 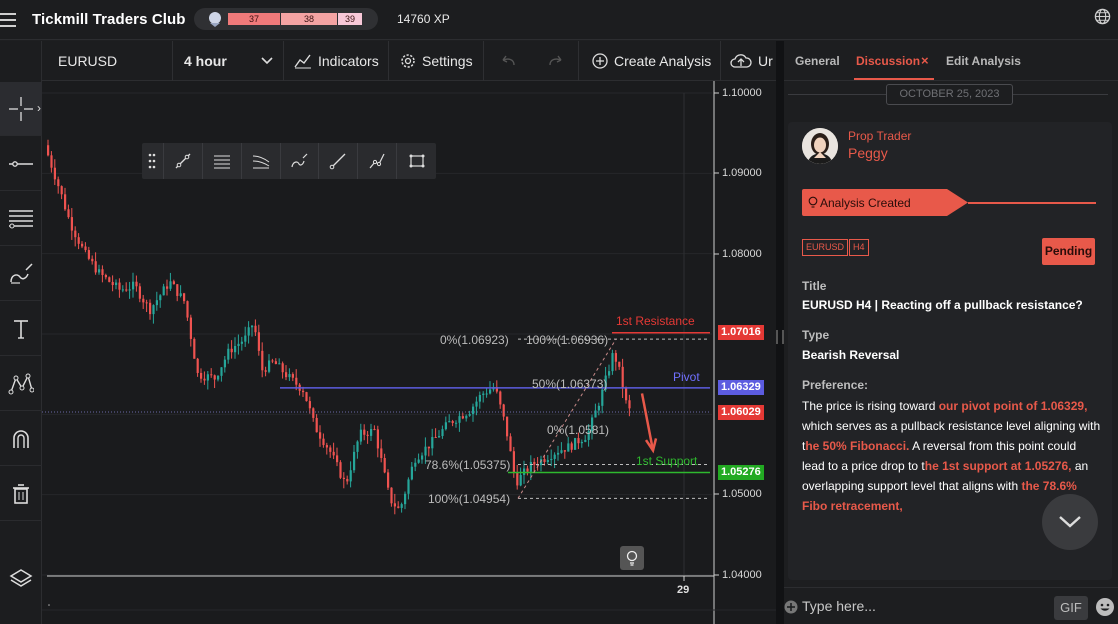 I want to click on symbol-selector: EURUSD, so click(x=107, y=61).